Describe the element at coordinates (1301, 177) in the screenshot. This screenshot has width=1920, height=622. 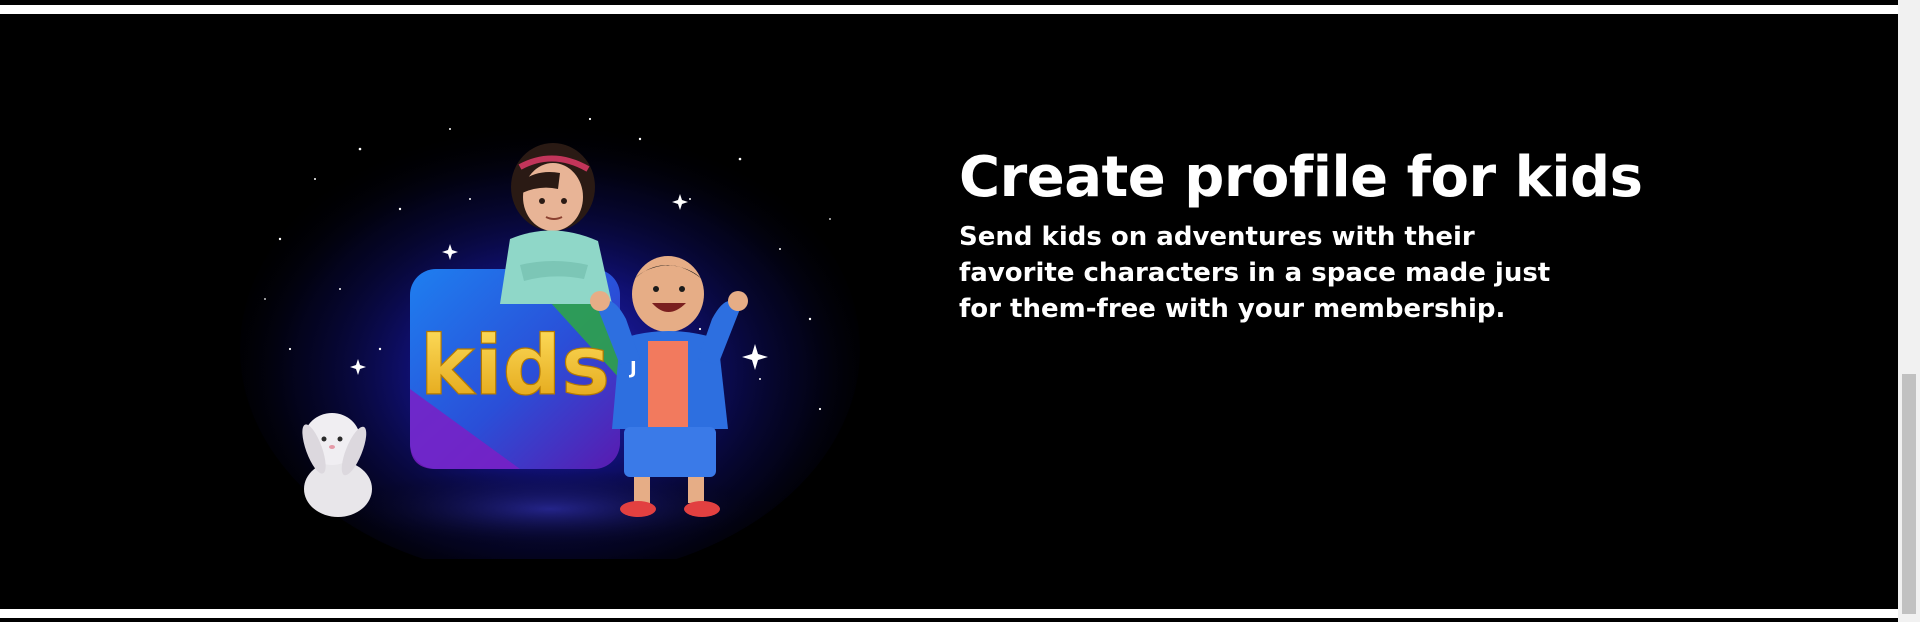
I see `section-headline: Create profile for kids` at that location.